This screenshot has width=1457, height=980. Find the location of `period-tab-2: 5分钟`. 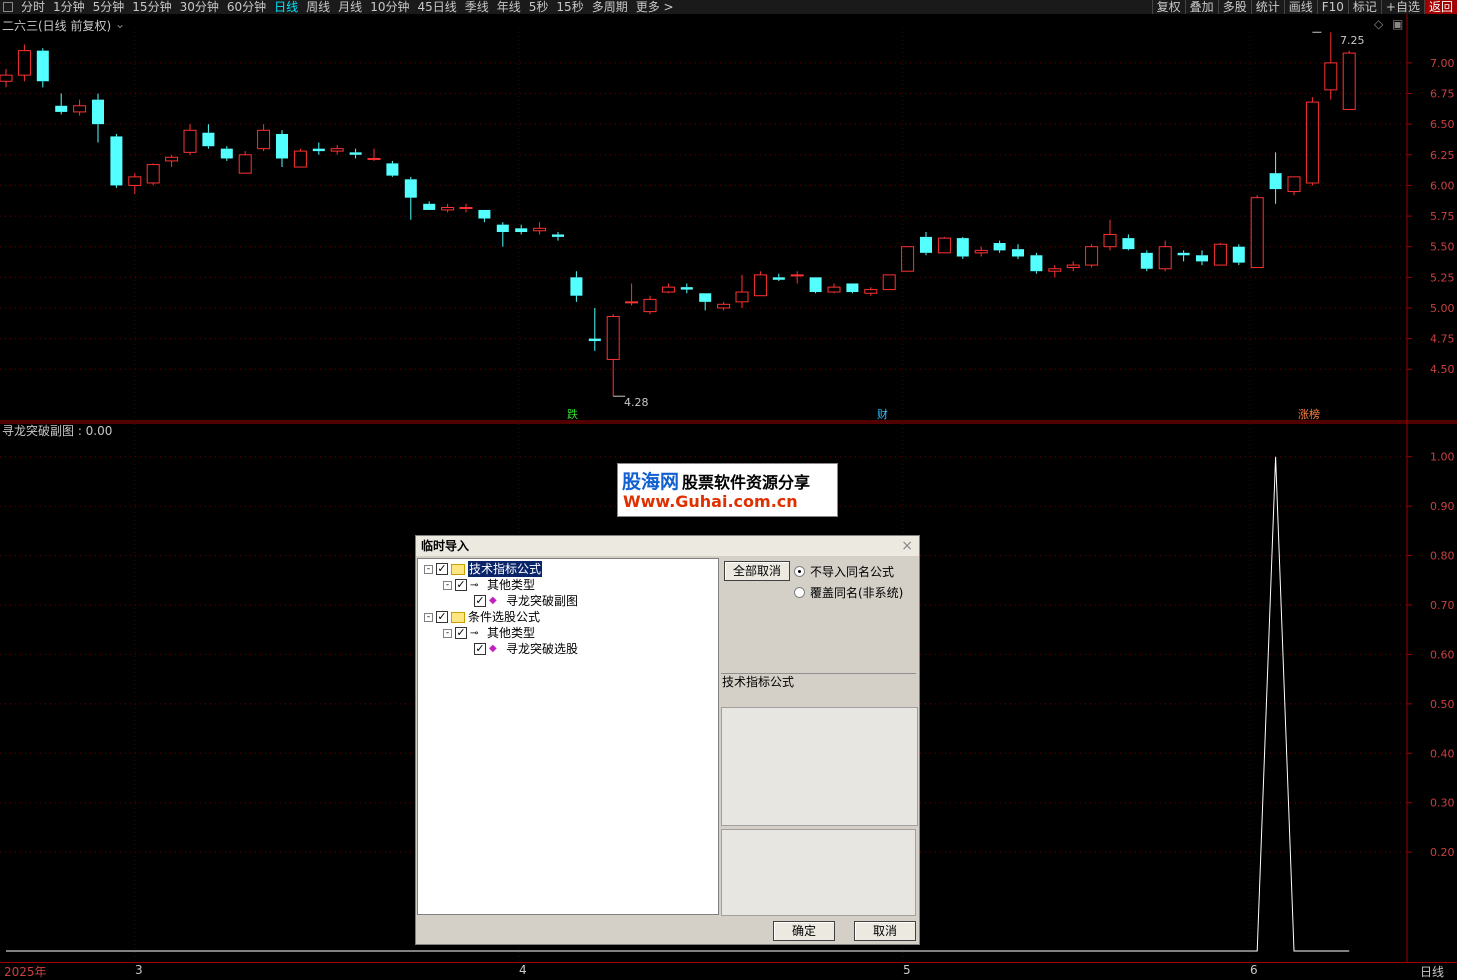

period-tab-2: 5分钟 is located at coordinates (109, 7).